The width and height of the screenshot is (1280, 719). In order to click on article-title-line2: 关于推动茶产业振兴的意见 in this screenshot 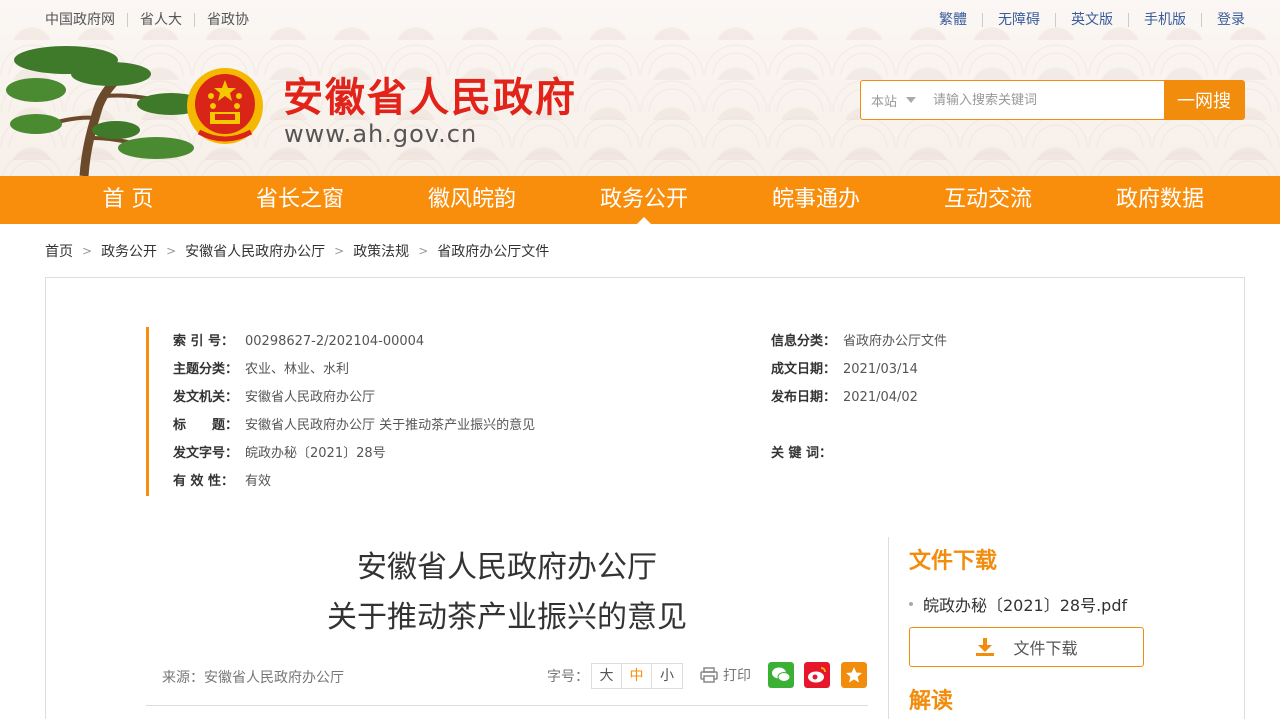, I will do `click(507, 617)`.